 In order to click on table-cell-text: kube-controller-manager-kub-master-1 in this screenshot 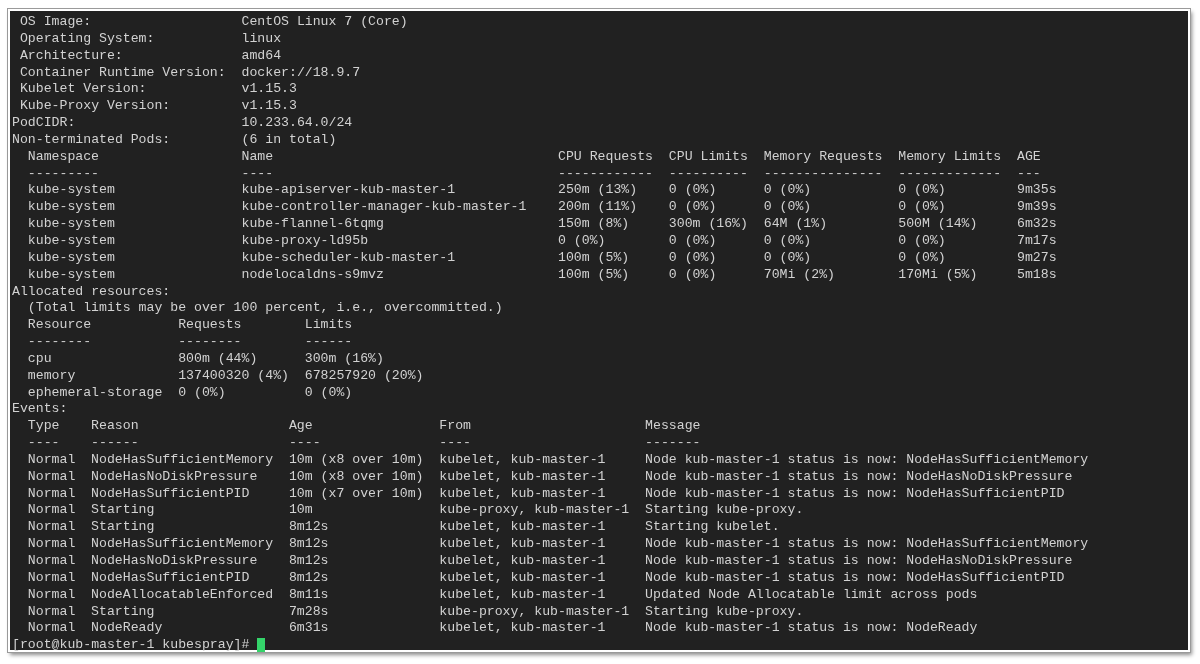, I will do `click(384, 208)`.